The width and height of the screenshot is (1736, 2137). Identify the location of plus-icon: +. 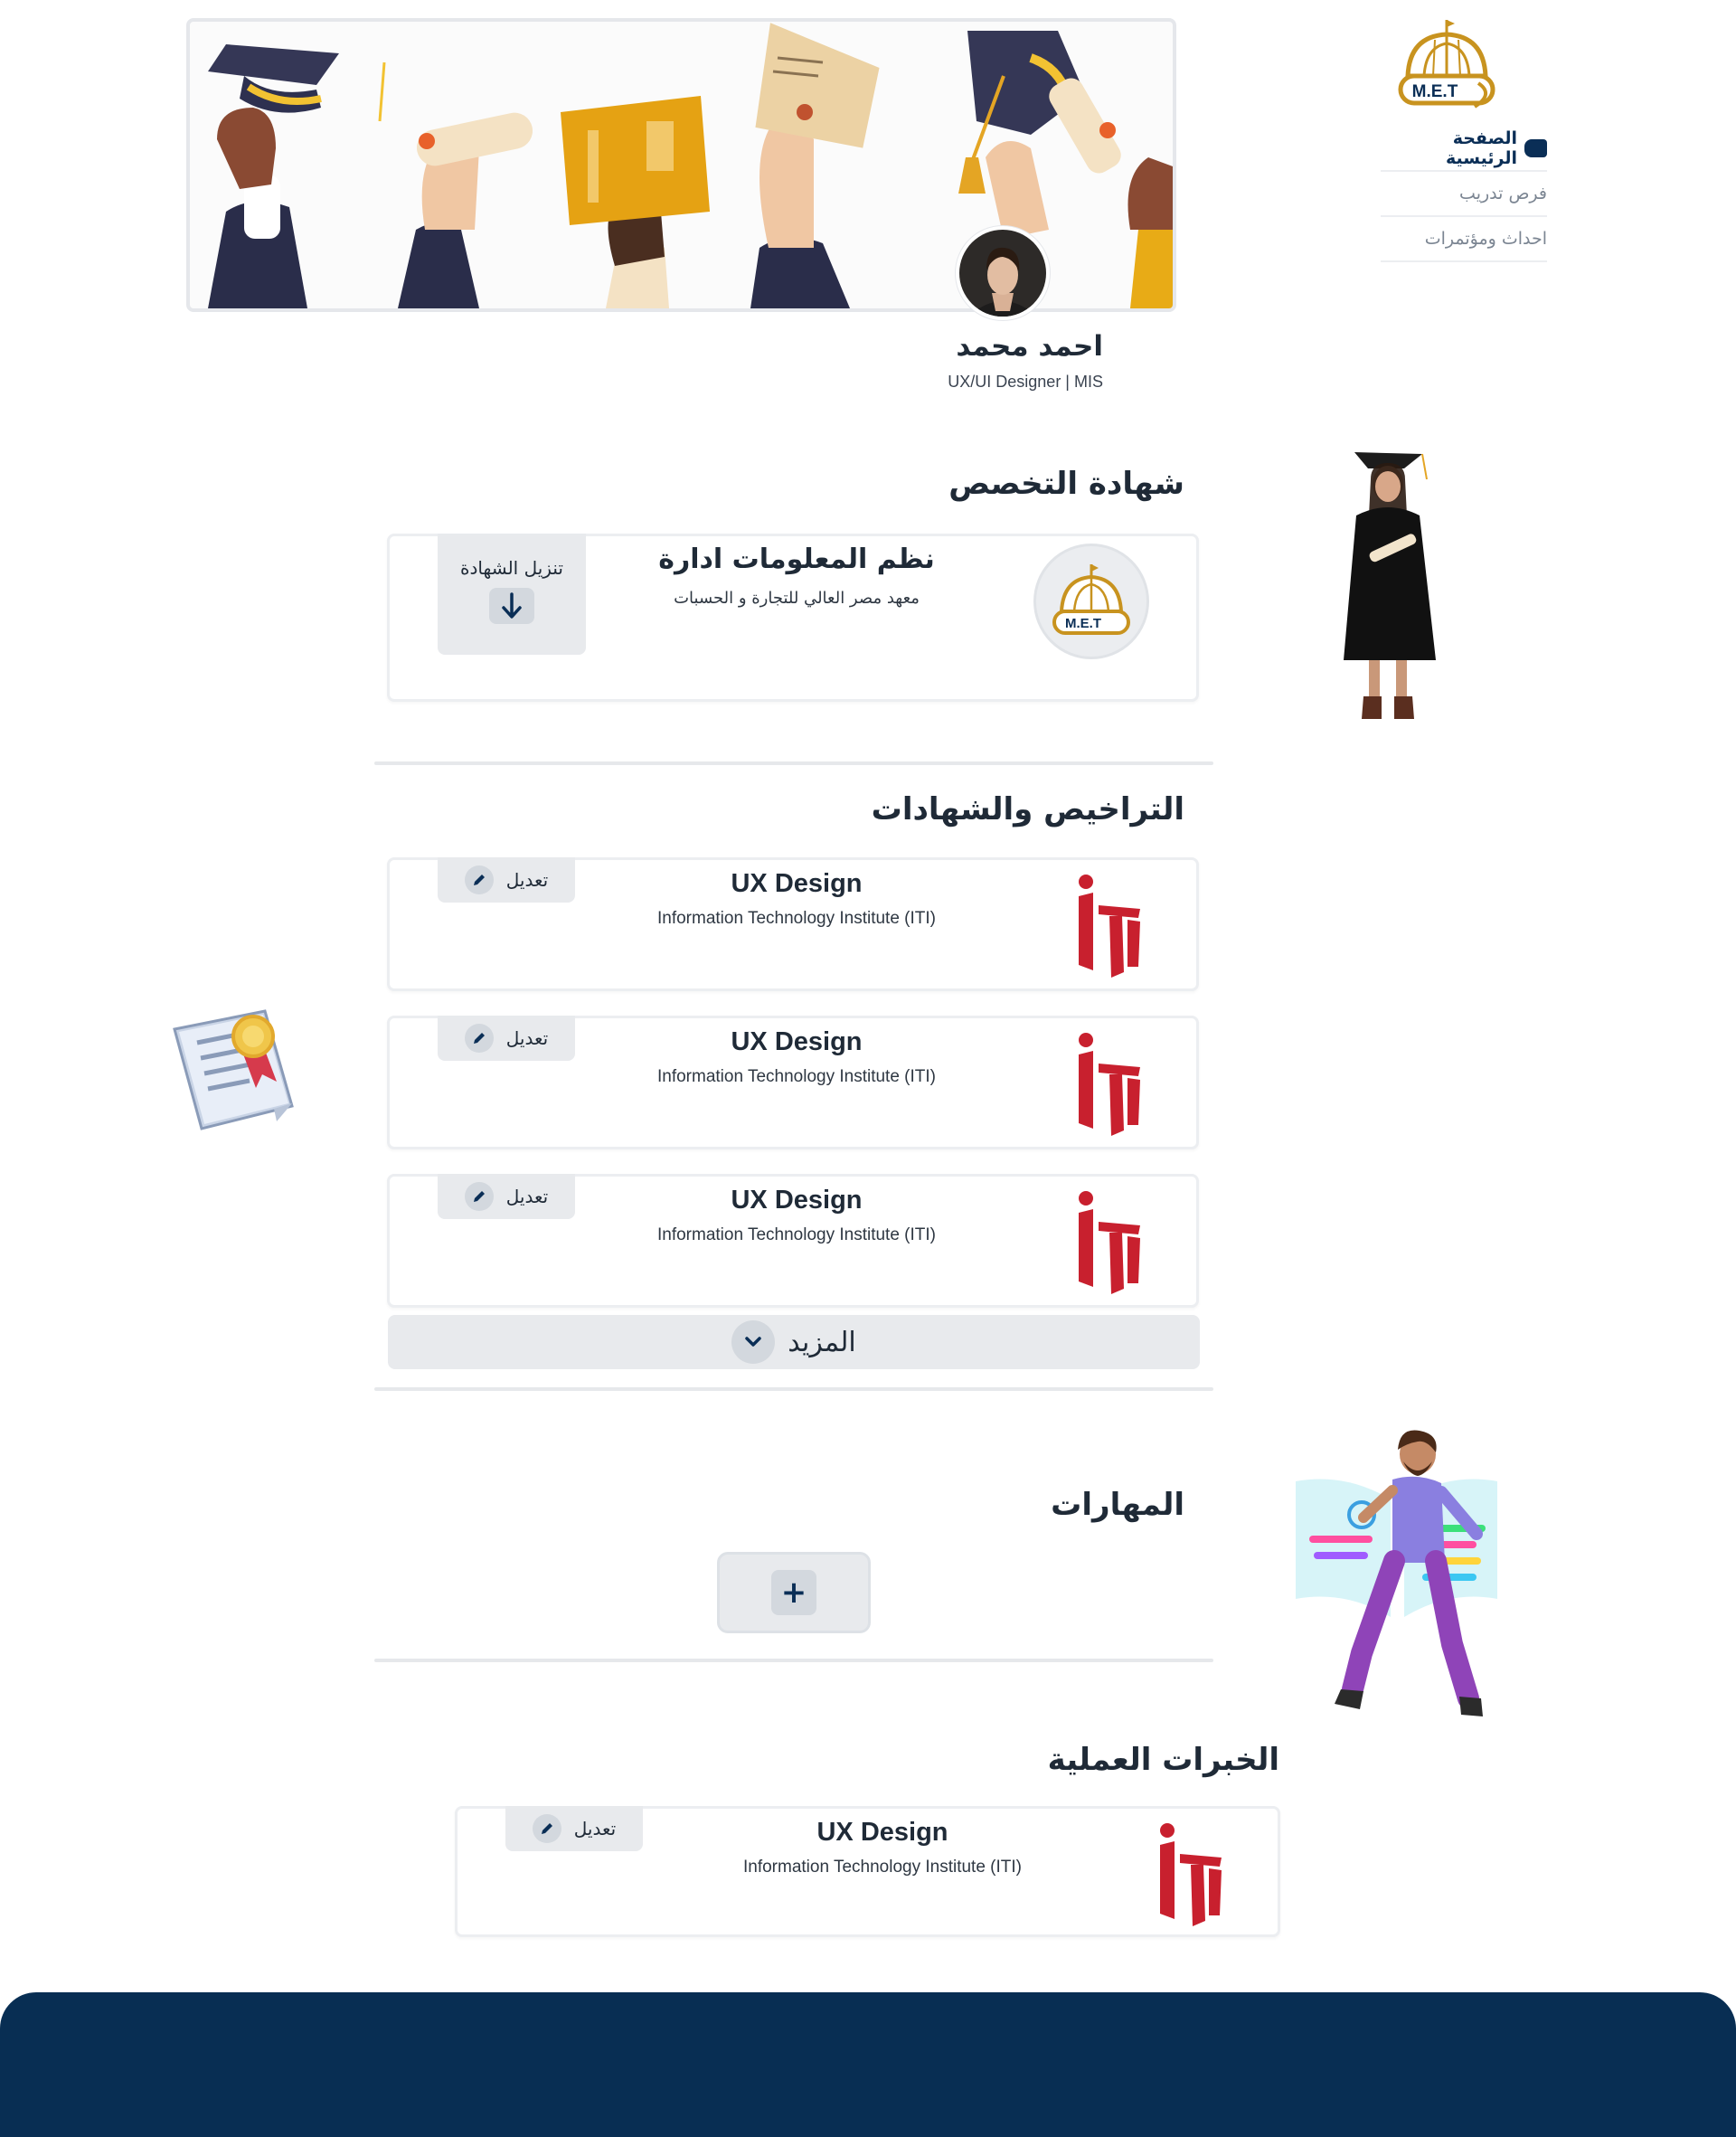
(794, 1592).